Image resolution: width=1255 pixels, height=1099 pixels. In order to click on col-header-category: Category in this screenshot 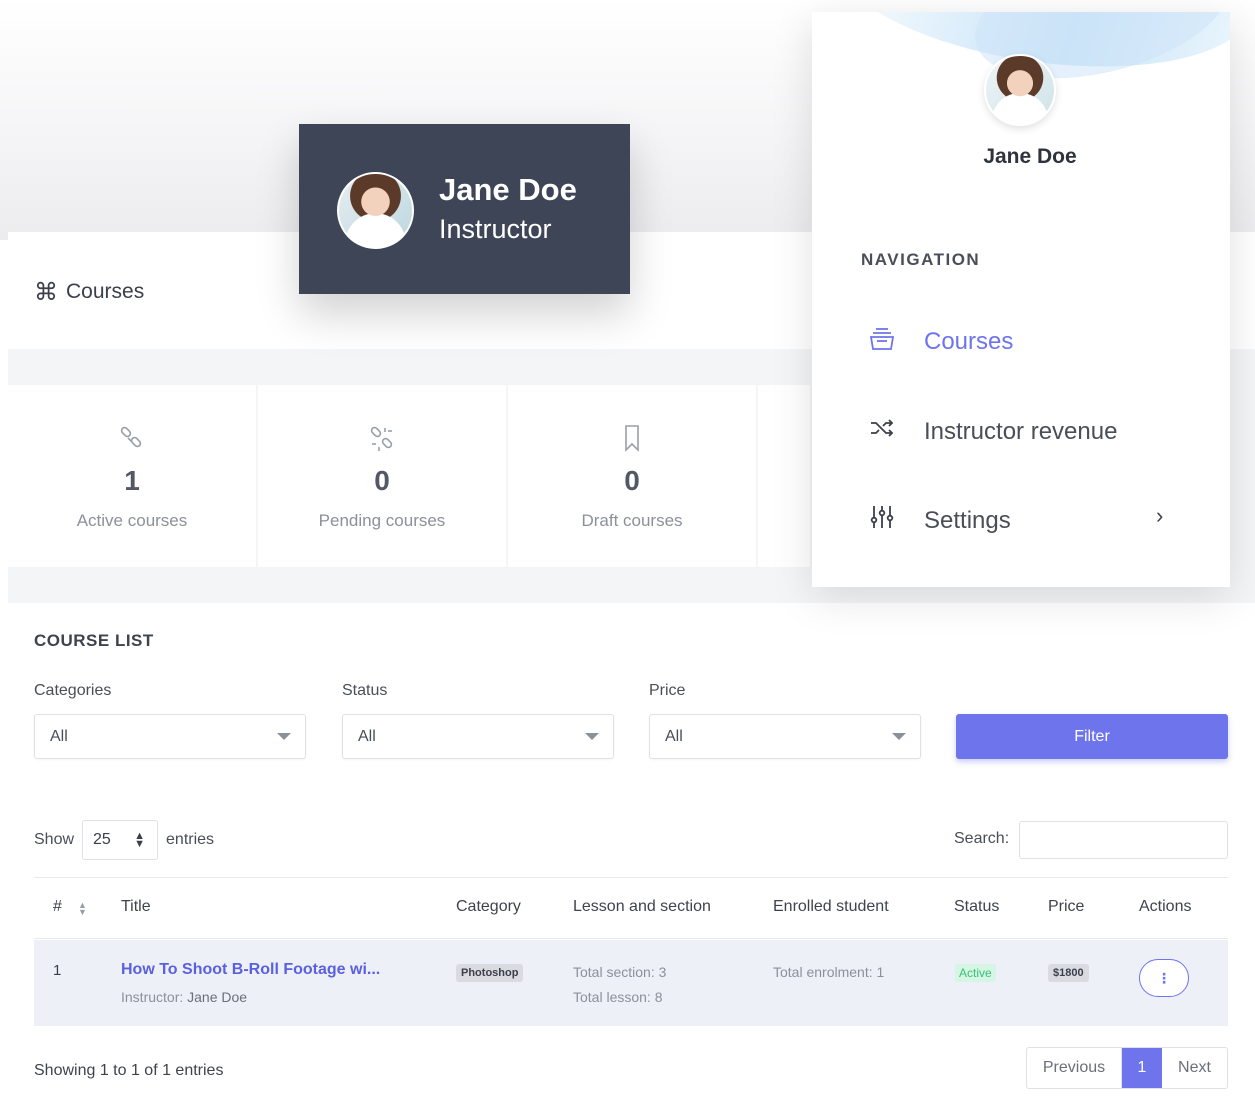, I will do `click(488, 907)`.